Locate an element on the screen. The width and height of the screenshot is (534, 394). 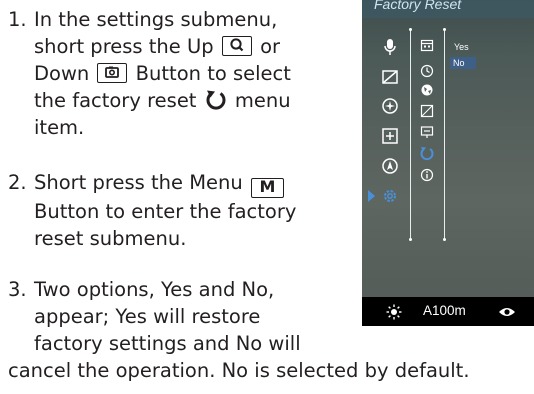
step-text: item. is located at coordinates (59, 127).